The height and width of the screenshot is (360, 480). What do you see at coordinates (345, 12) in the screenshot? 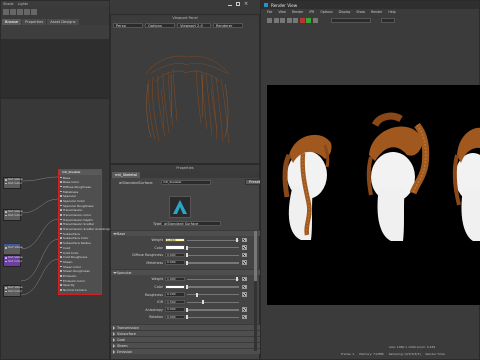
I see `render-menu-item: Display` at bounding box center [345, 12].